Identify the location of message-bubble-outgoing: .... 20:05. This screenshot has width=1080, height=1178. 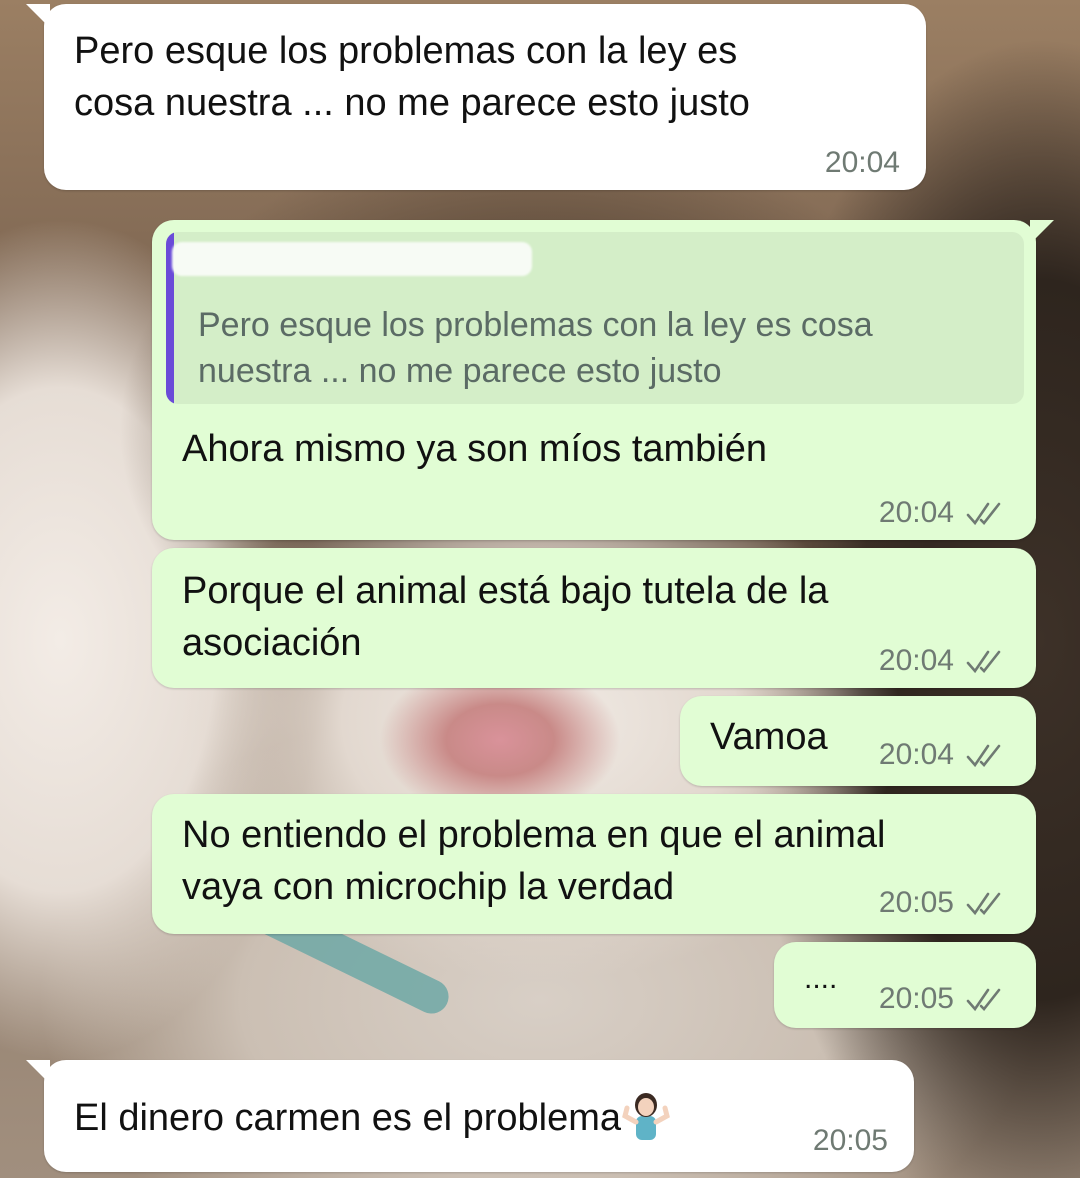
(905, 985).